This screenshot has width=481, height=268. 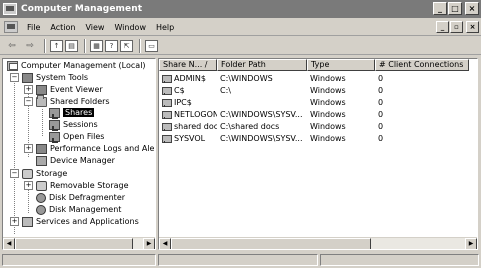 I want to click on menu-file: File, so click(x=33, y=27).